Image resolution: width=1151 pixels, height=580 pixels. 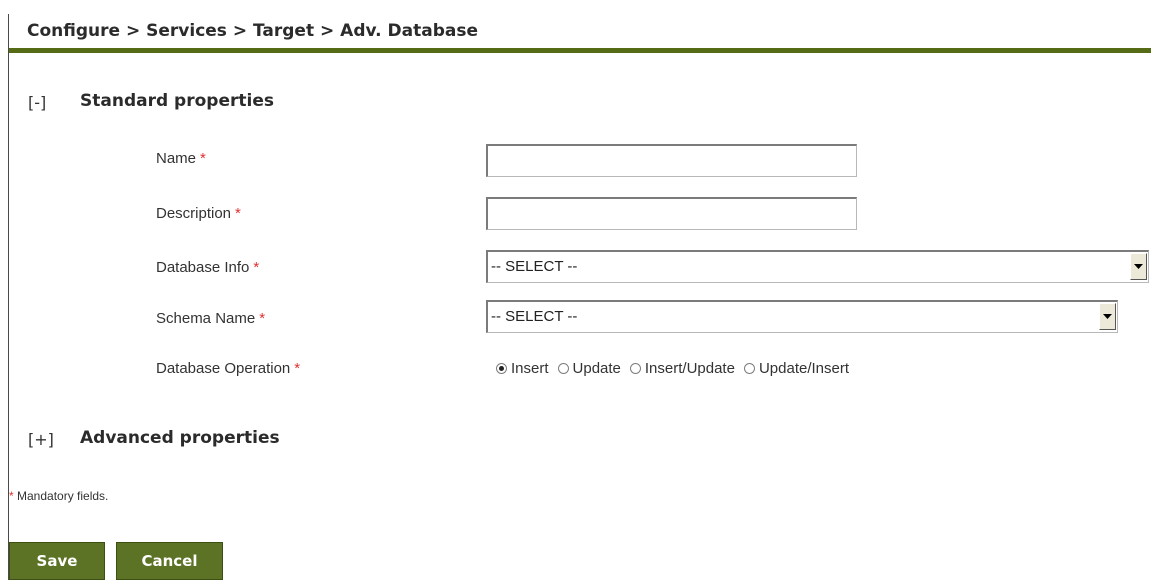 What do you see at coordinates (169, 561) in the screenshot?
I see `cancel-button: Cancel` at bounding box center [169, 561].